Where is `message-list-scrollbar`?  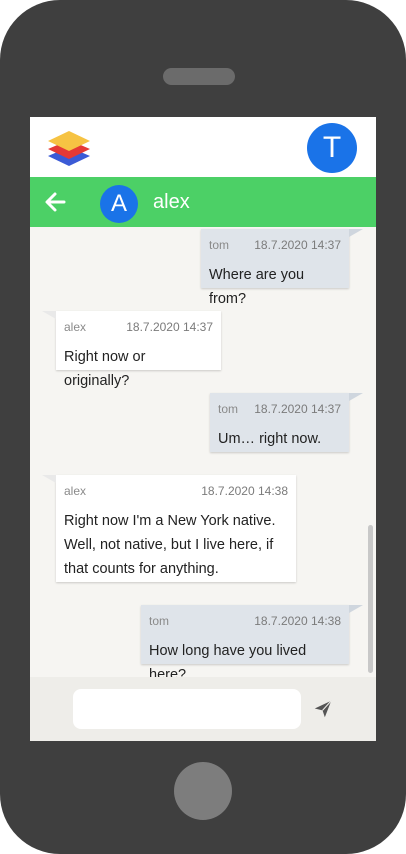
message-list-scrollbar is located at coordinates (370, 599).